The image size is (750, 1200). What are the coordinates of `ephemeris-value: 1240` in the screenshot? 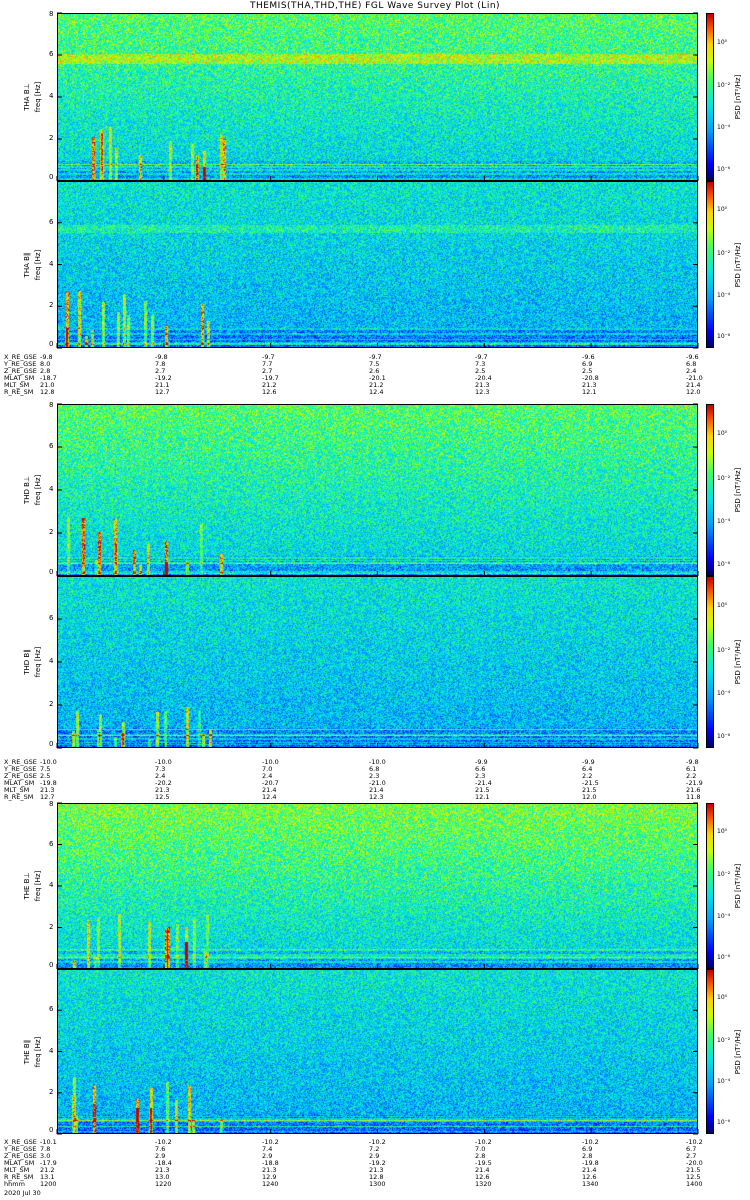 It's located at (270, 1184).